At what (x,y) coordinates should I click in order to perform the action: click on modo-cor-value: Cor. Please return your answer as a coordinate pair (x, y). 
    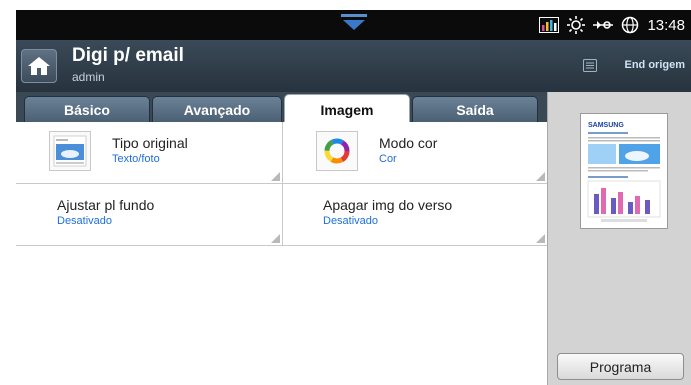
    Looking at the image, I should click on (388, 159).